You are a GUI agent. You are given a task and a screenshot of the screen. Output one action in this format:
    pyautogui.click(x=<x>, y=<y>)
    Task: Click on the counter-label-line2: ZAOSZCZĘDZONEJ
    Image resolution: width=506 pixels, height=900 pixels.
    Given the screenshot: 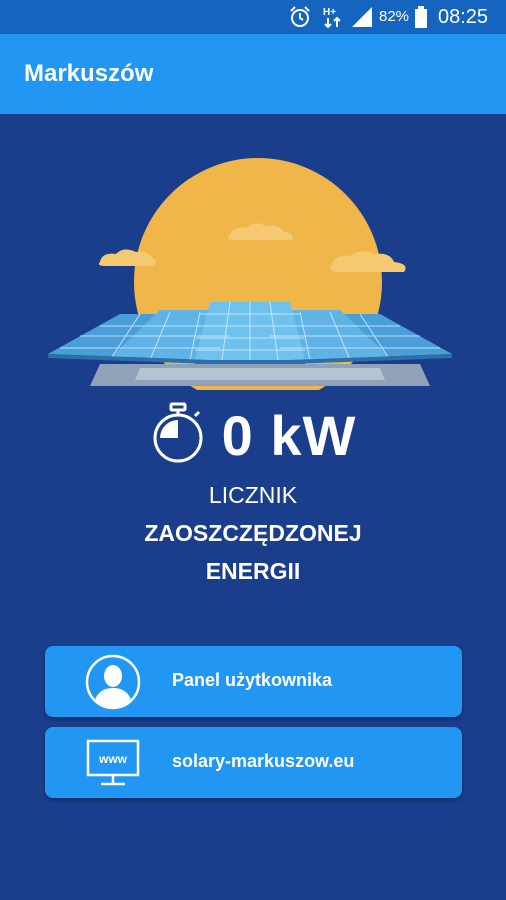 What is the action you would take?
    pyautogui.click(x=253, y=533)
    